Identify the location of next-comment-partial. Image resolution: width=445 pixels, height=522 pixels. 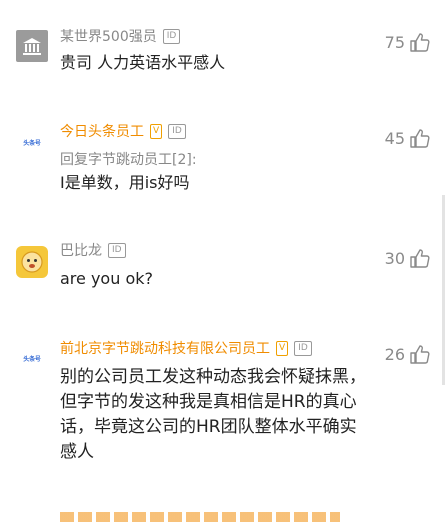
(200, 517).